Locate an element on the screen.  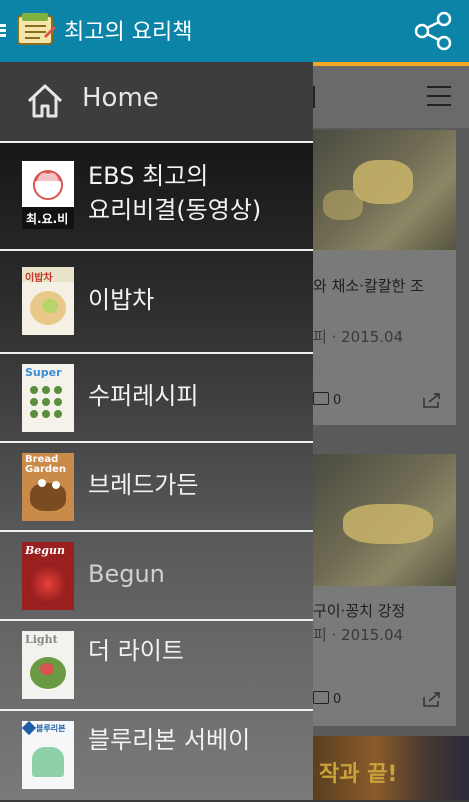
drawer-item-blue-ribbon: 블루리본 블루리본 서베이 is located at coordinates (156, 755).